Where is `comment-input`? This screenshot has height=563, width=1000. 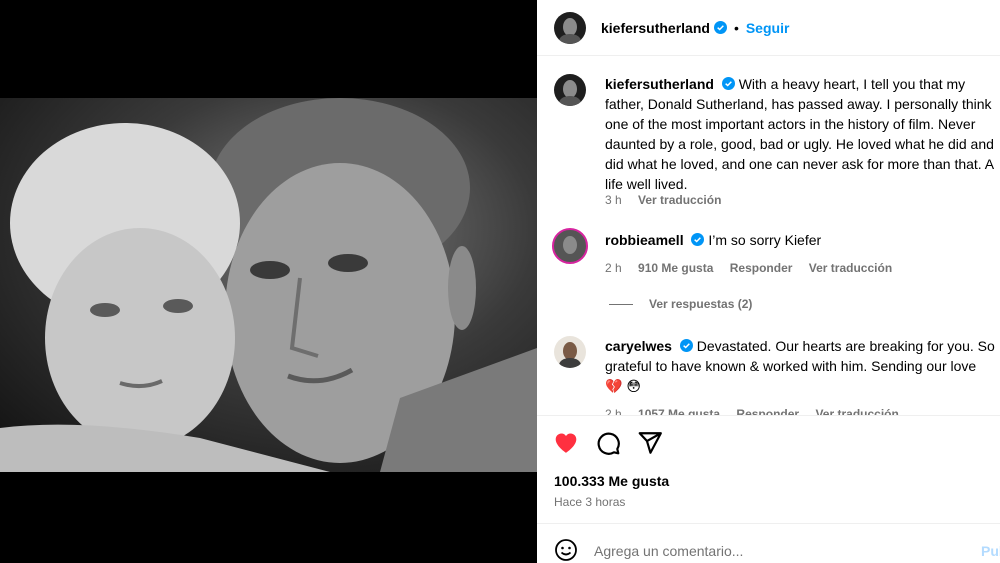 comment-input is located at coordinates (774, 549).